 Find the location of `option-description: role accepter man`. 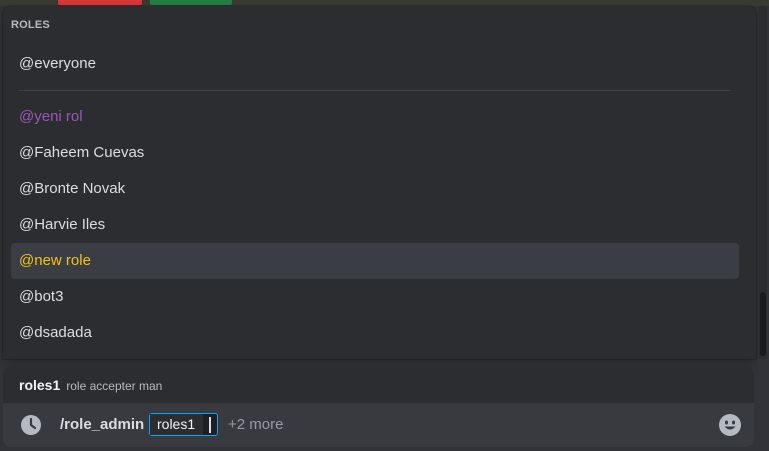

option-description: role accepter man is located at coordinates (114, 386).